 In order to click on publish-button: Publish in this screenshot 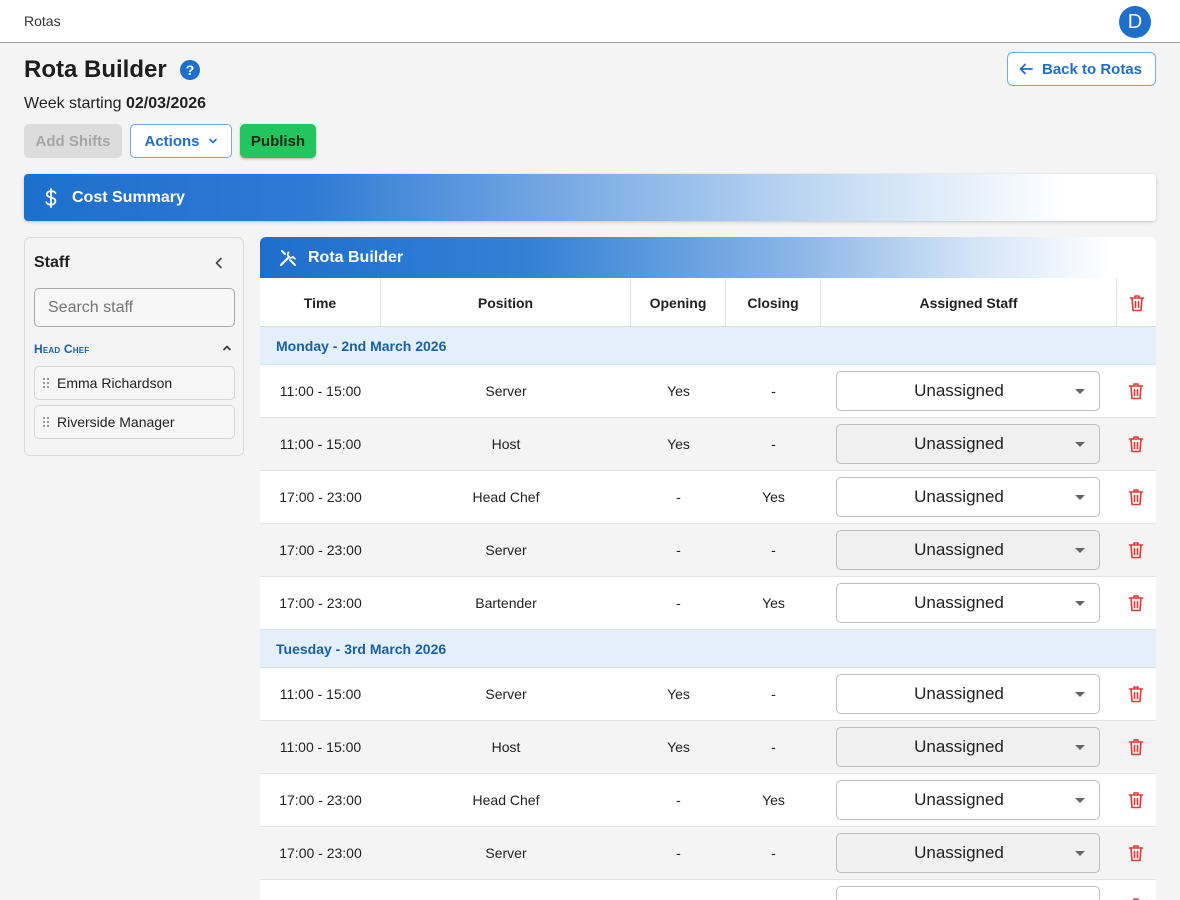, I will do `click(278, 141)`.